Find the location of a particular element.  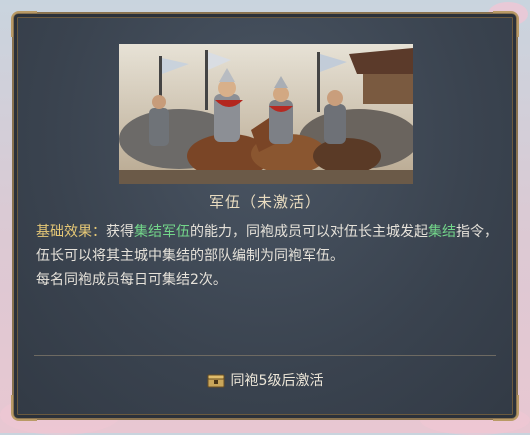

effect-text: 的能力，同袍成员可以对伍长主城发起 is located at coordinates (309, 232).